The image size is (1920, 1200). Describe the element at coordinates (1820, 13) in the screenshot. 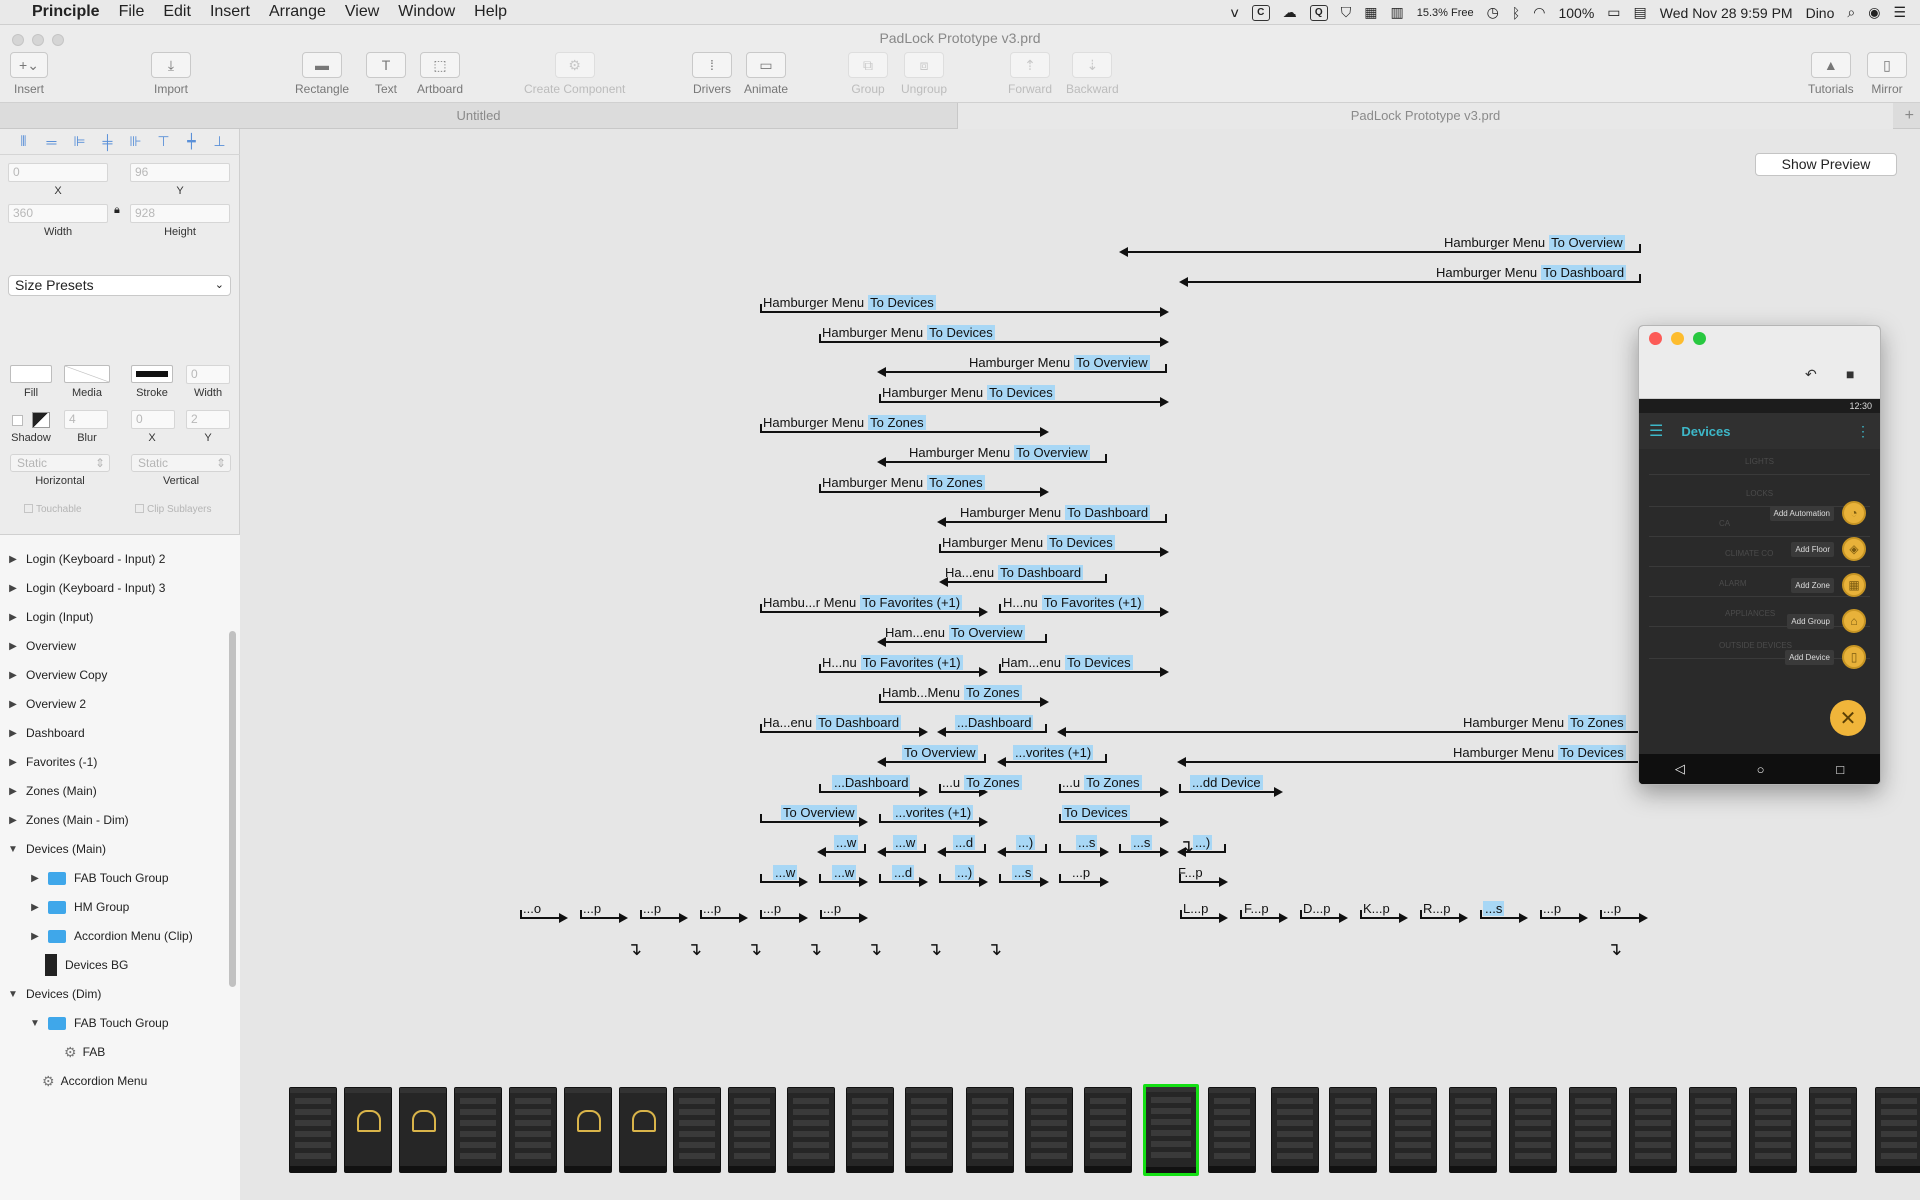

I see `user-name: Dino` at that location.